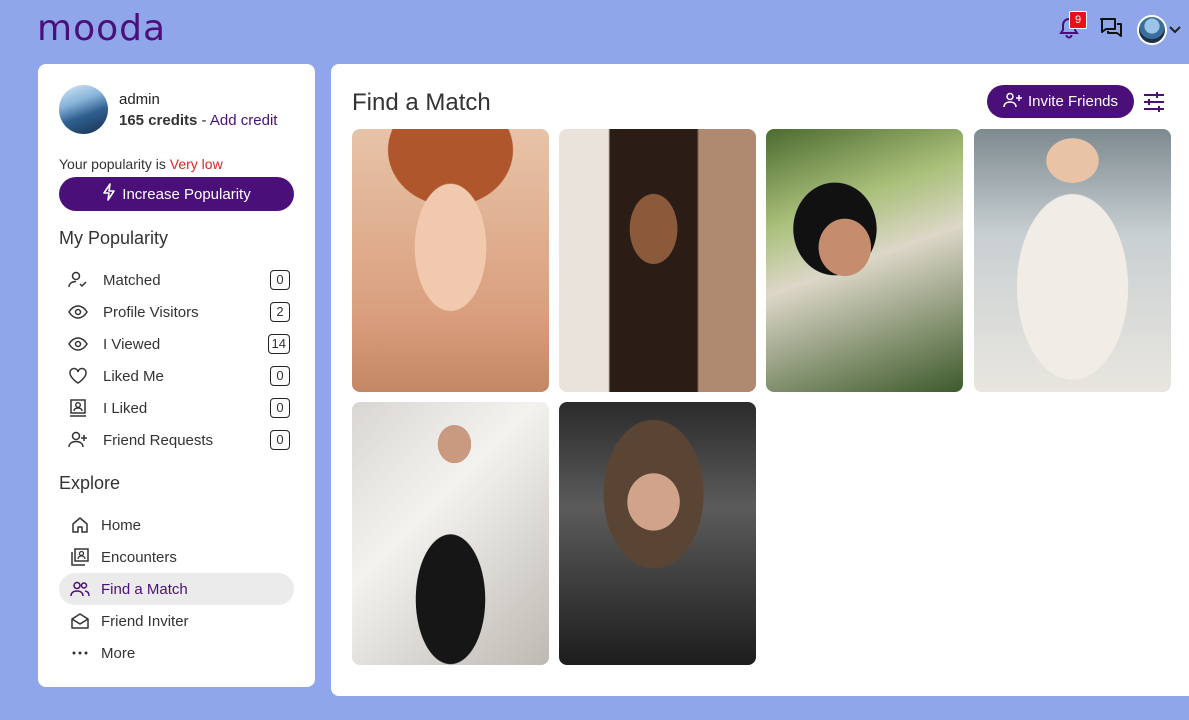  Describe the element at coordinates (132, 280) in the screenshot. I see `sidebar-item-label: Matched` at that location.